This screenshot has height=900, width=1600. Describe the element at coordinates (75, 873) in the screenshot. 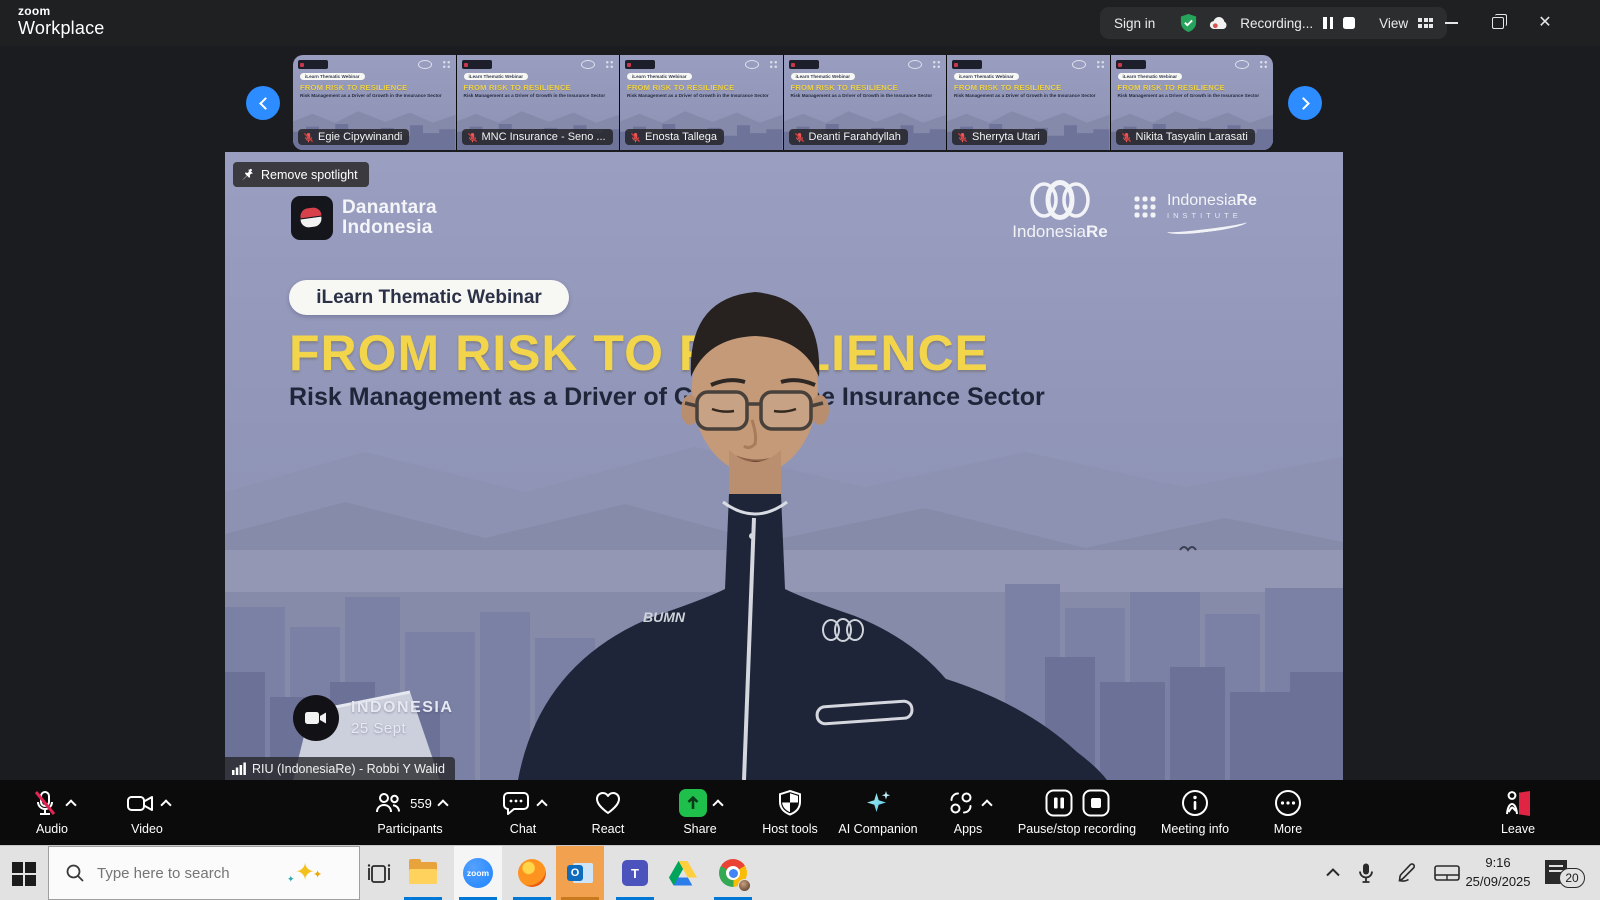

I see `search-icon` at that location.